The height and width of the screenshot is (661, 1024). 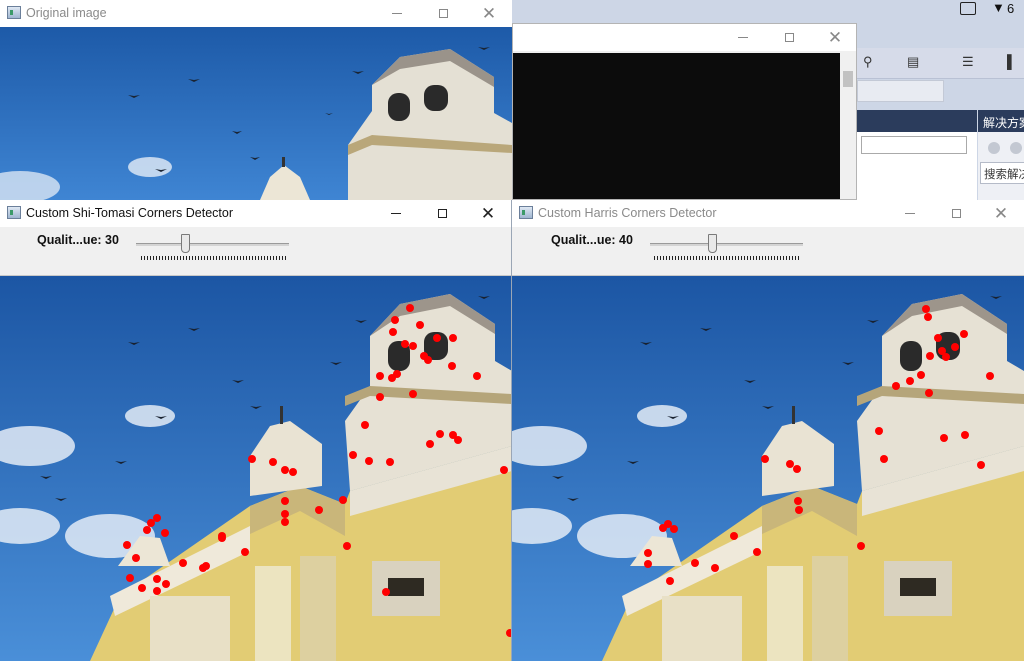 I want to click on bookmark-icon: ▌, so click(x=1011, y=61).